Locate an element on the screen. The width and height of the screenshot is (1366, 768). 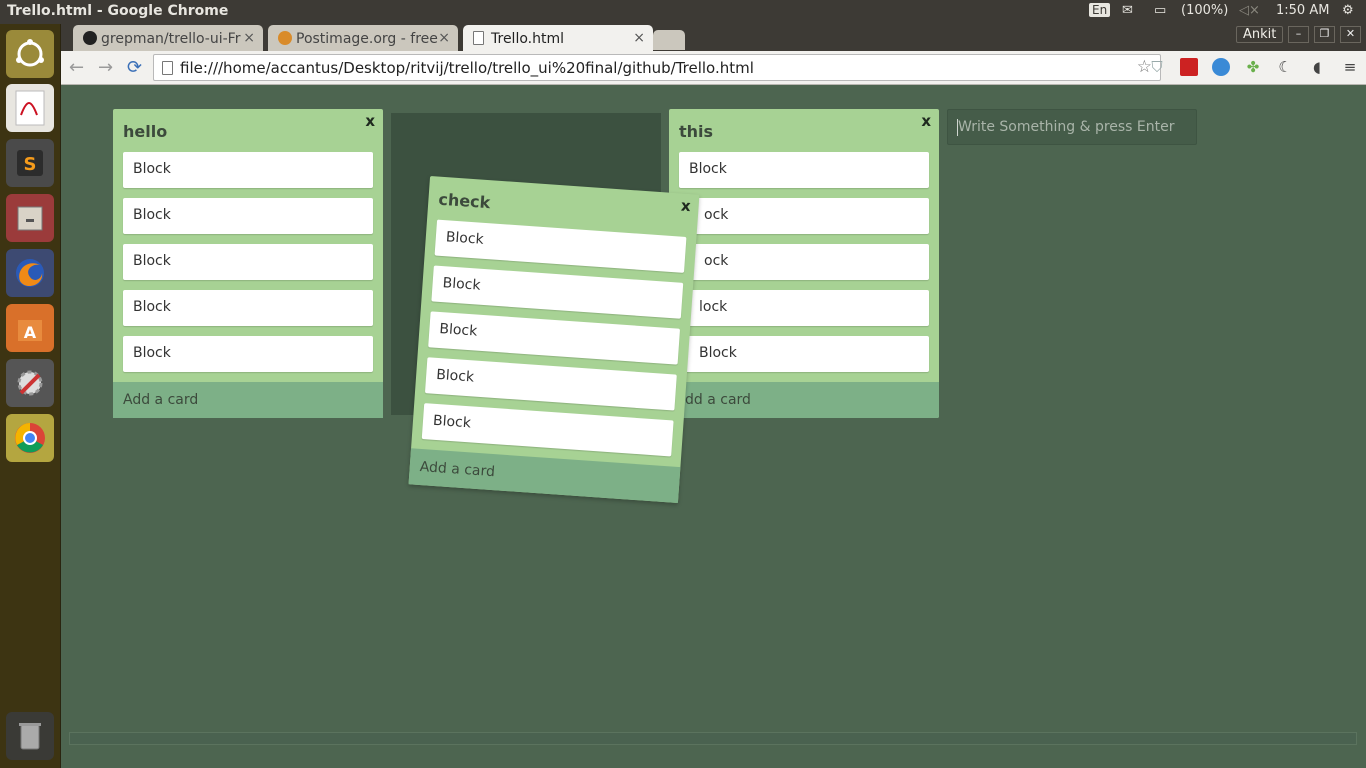
battery-percent: (100%) is located at coordinates (1205, 10).